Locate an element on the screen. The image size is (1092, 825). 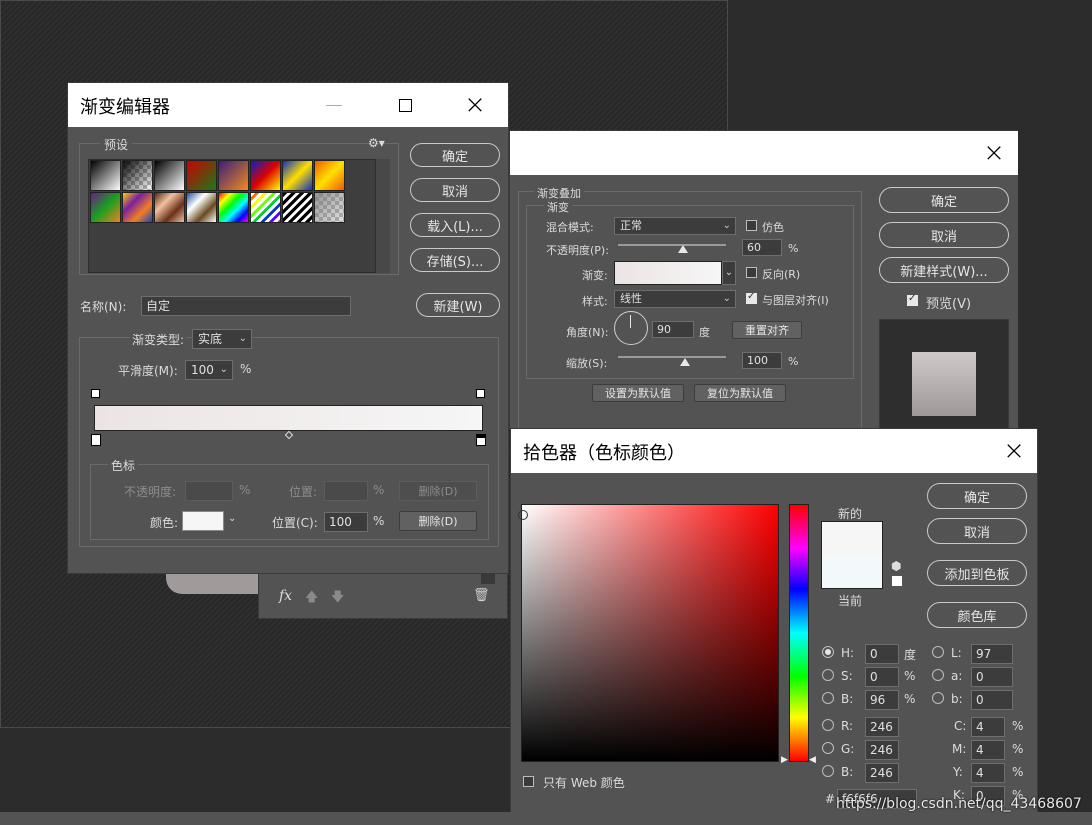
scale-slider-thumb is located at coordinates (684, 362).